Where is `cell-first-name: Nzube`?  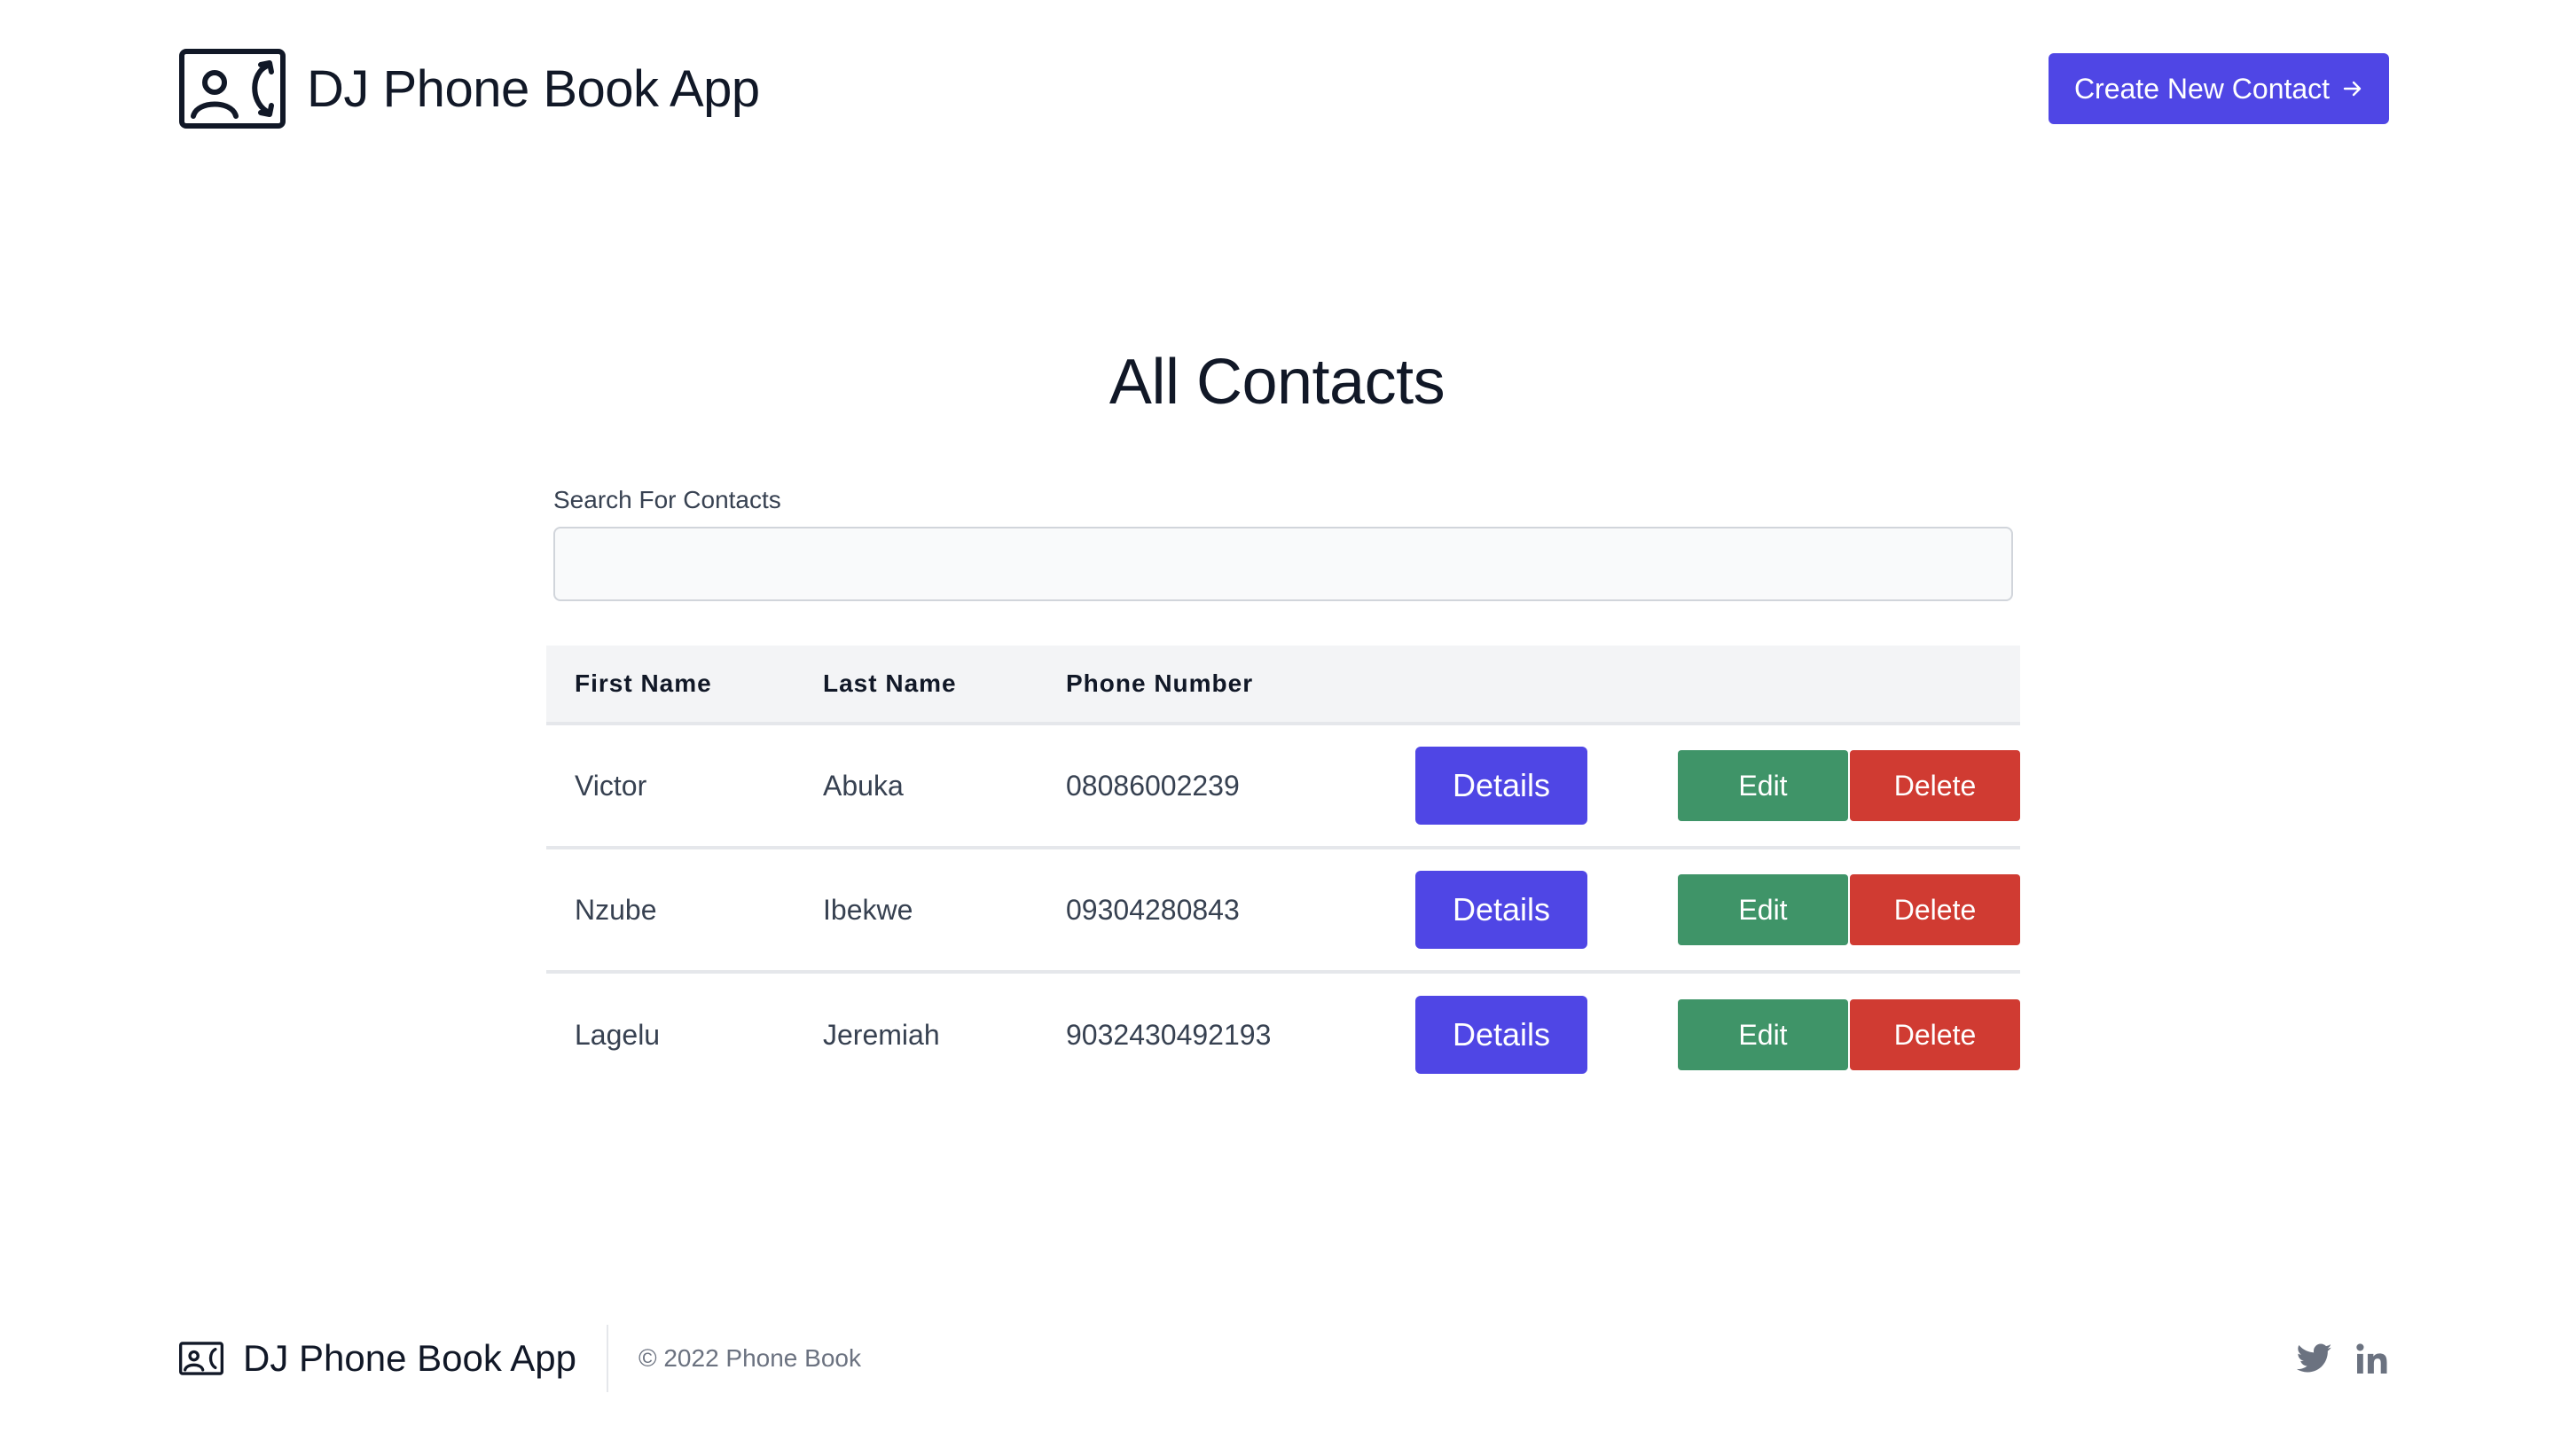 cell-first-name: Nzube is located at coordinates (616, 909).